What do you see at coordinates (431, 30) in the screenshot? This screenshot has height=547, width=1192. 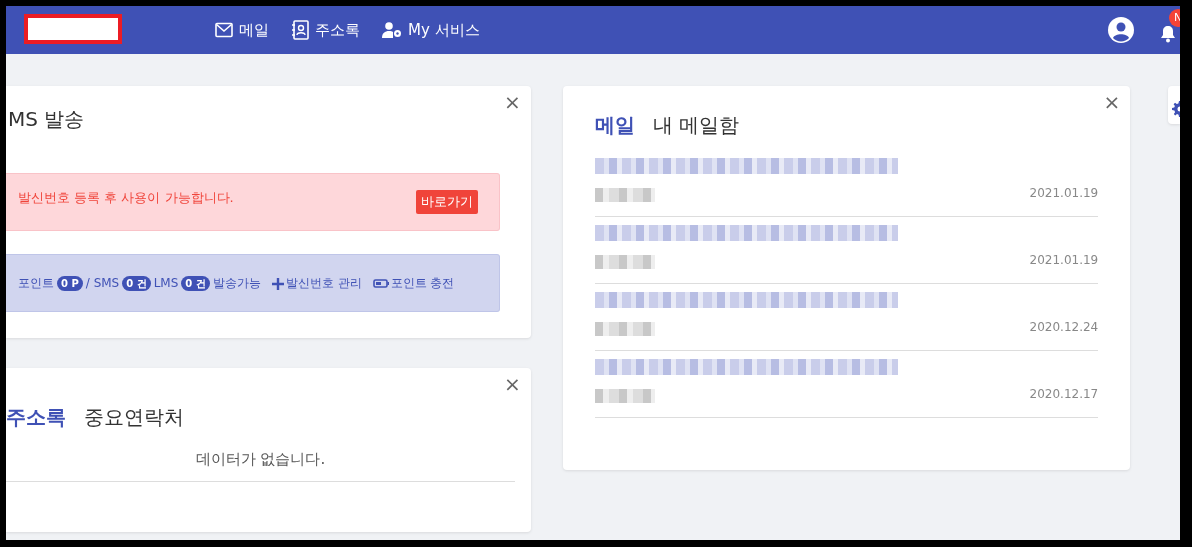 I see `nav-menu-item: My 서비스` at bounding box center [431, 30].